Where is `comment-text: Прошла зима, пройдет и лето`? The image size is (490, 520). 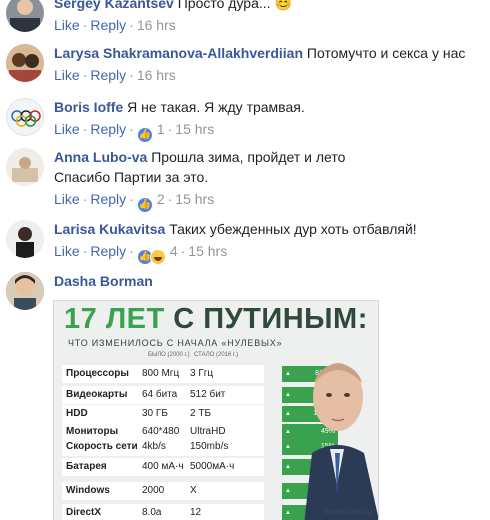 comment-text: Прошла зима, пройдет и лето is located at coordinates (248, 157).